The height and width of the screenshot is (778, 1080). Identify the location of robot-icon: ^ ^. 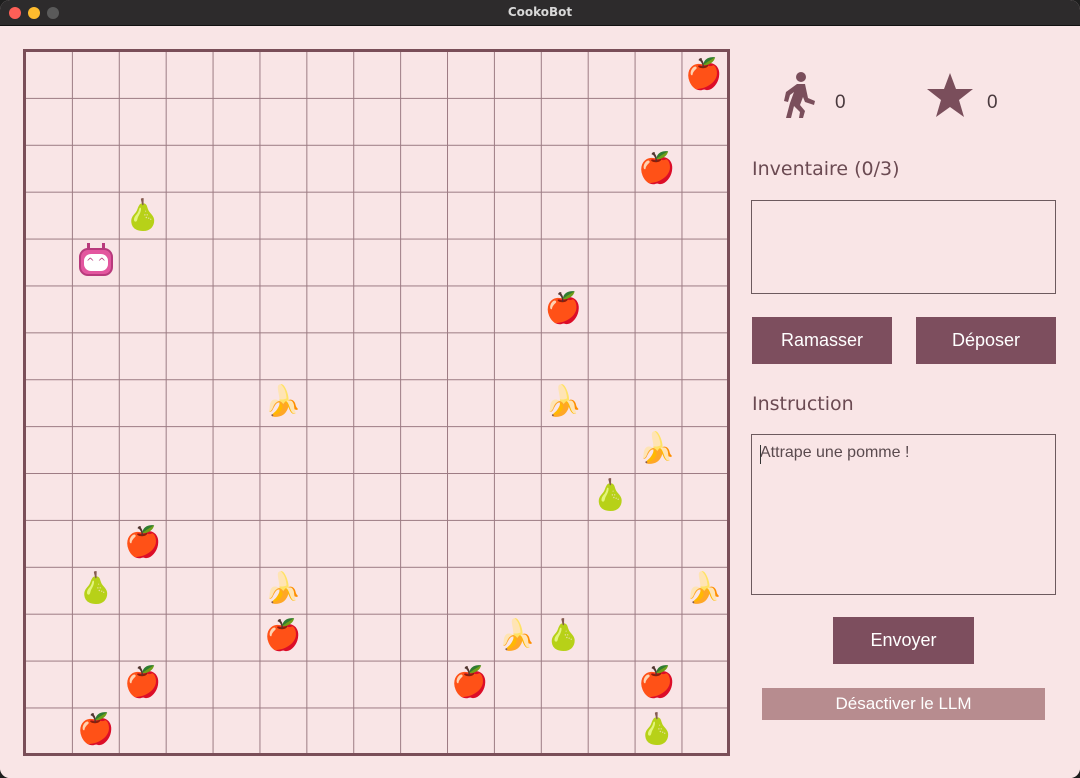
(96, 262).